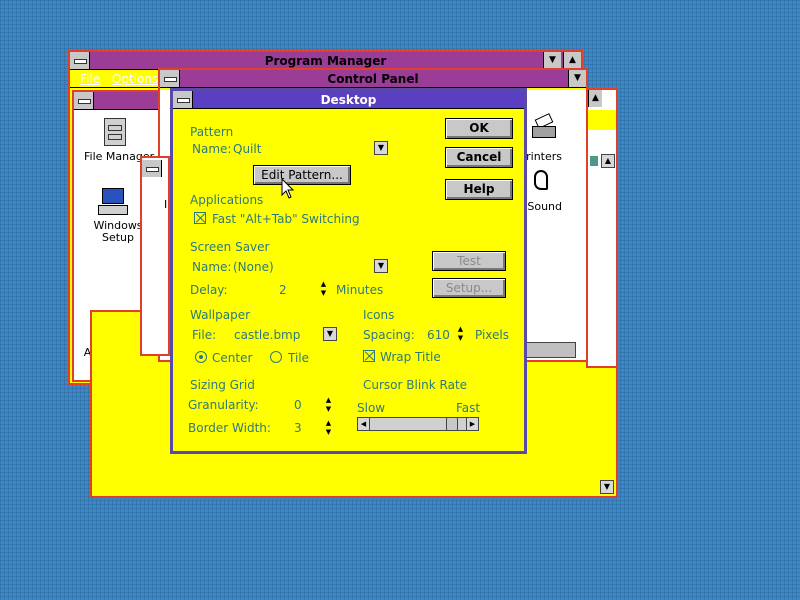 This screenshot has height=600, width=800. What do you see at coordinates (325, 61) in the screenshot?
I see `program-manager-title: Program Manager` at bounding box center [325, 61].